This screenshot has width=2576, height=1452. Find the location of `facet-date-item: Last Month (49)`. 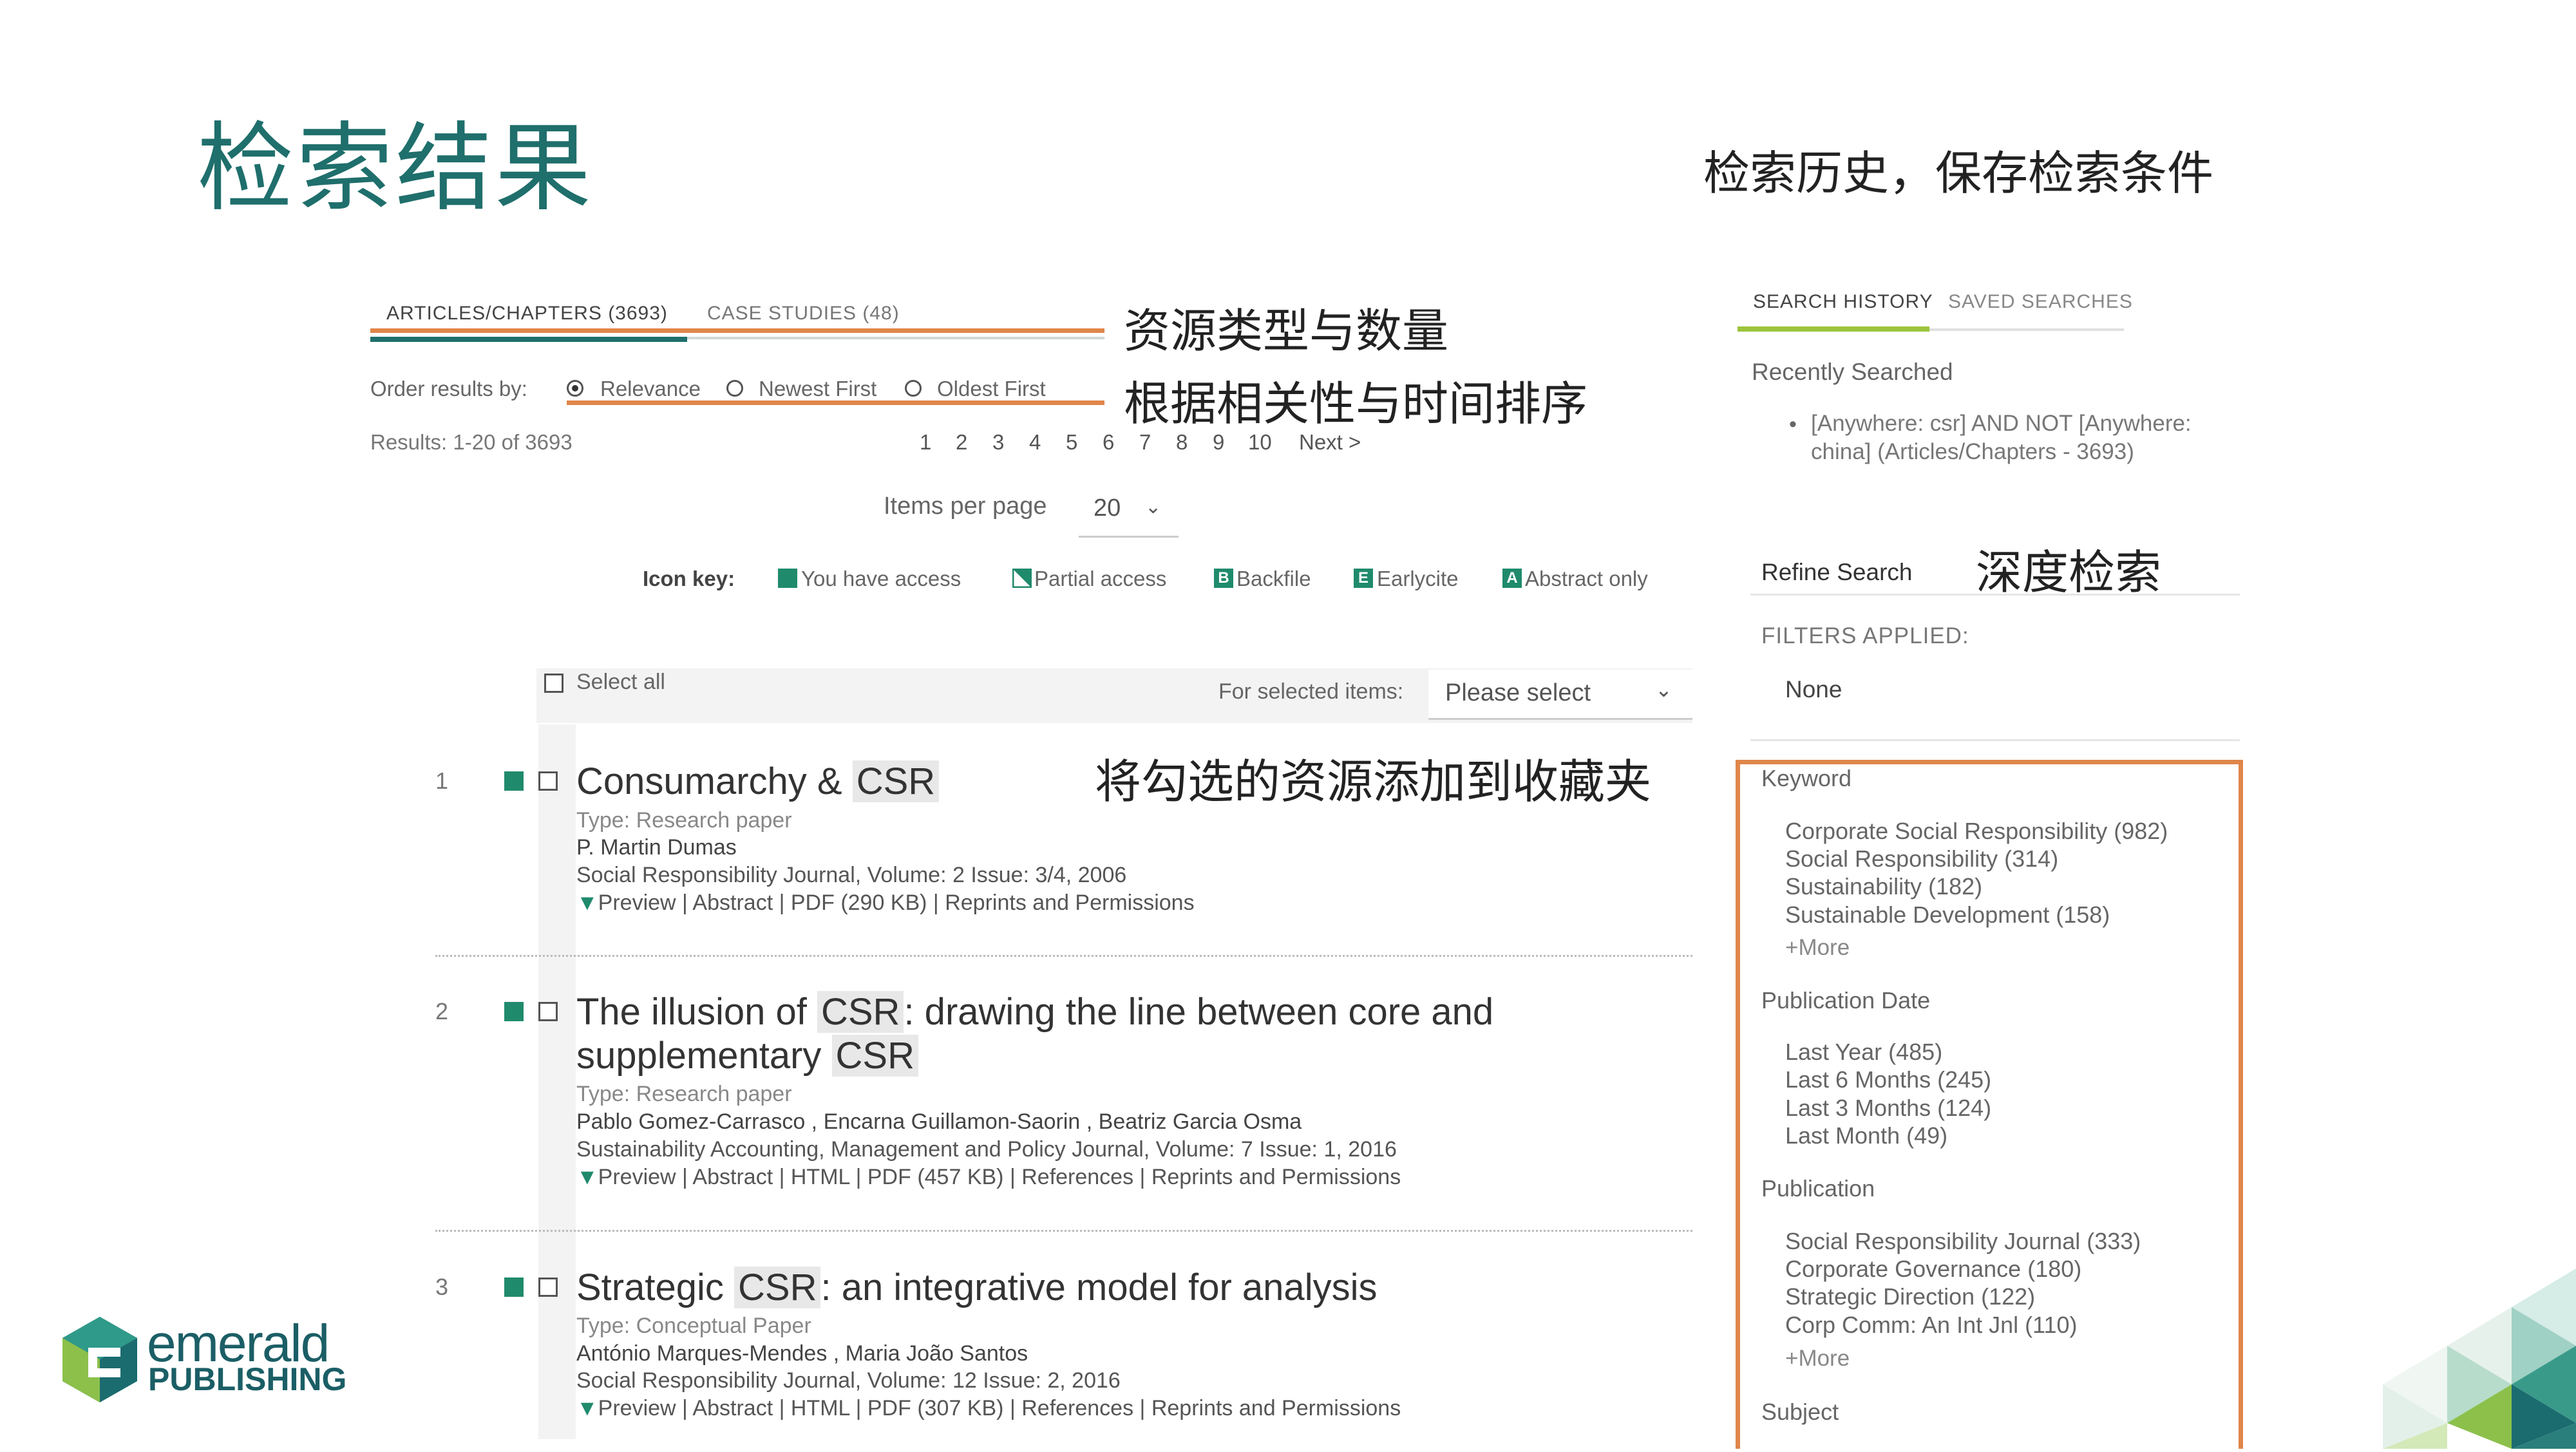

facet-date-item: Last Month (49) is located at coordinates (1866, 1135).